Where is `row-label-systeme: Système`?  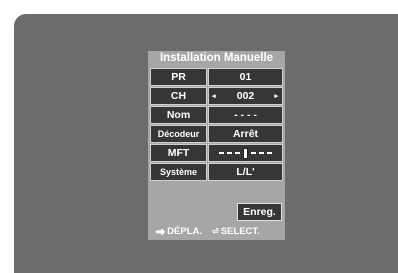
row-label-systeme: Système is located at coordinates (178, 172).